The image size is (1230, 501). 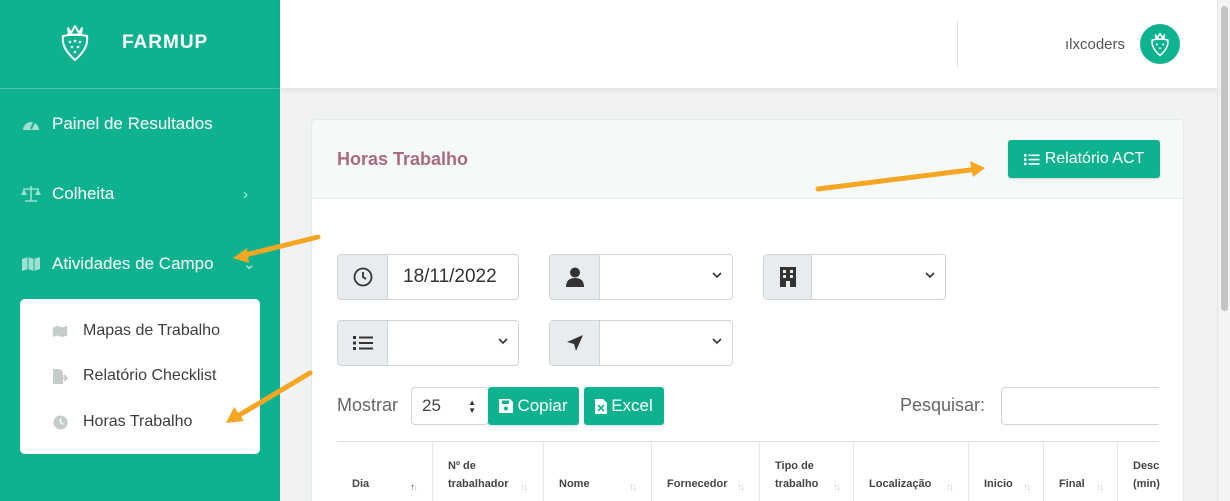 What do you see at coordinates (75, 43) in the screenshot?
I see `strawberry-logo-icon` at bounding box center [75, 43].